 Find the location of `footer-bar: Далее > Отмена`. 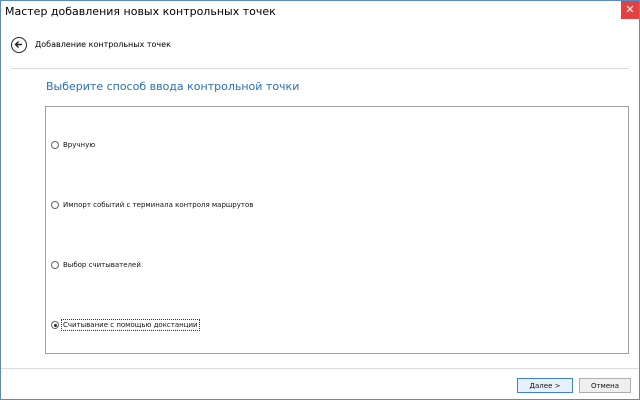

footer-bar: Далее > Отмена is located at coordinates (320, 384).